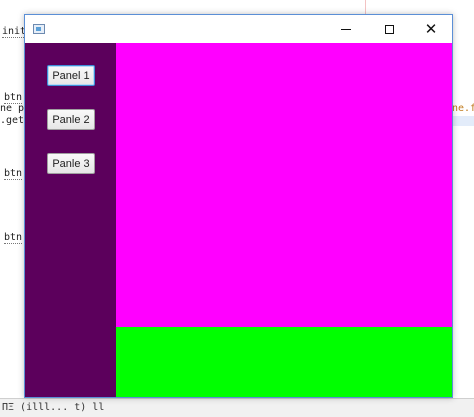 This screenshot has height=417, width=474. I want to click on panel-2-button: Panle 2, so click(71, 119).